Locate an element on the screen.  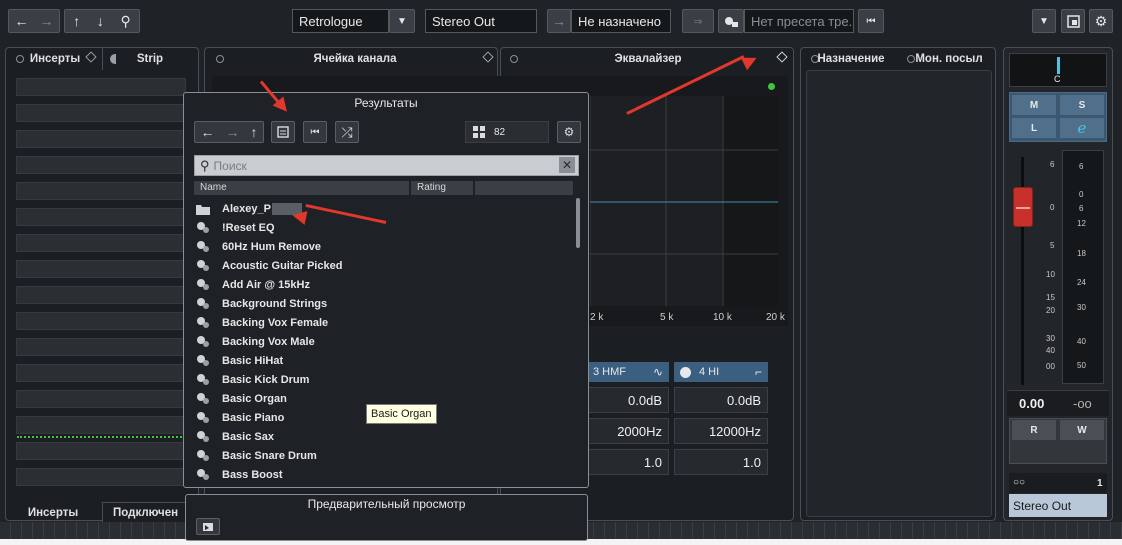
pan-display: C is located at coordinates (1058, 70).